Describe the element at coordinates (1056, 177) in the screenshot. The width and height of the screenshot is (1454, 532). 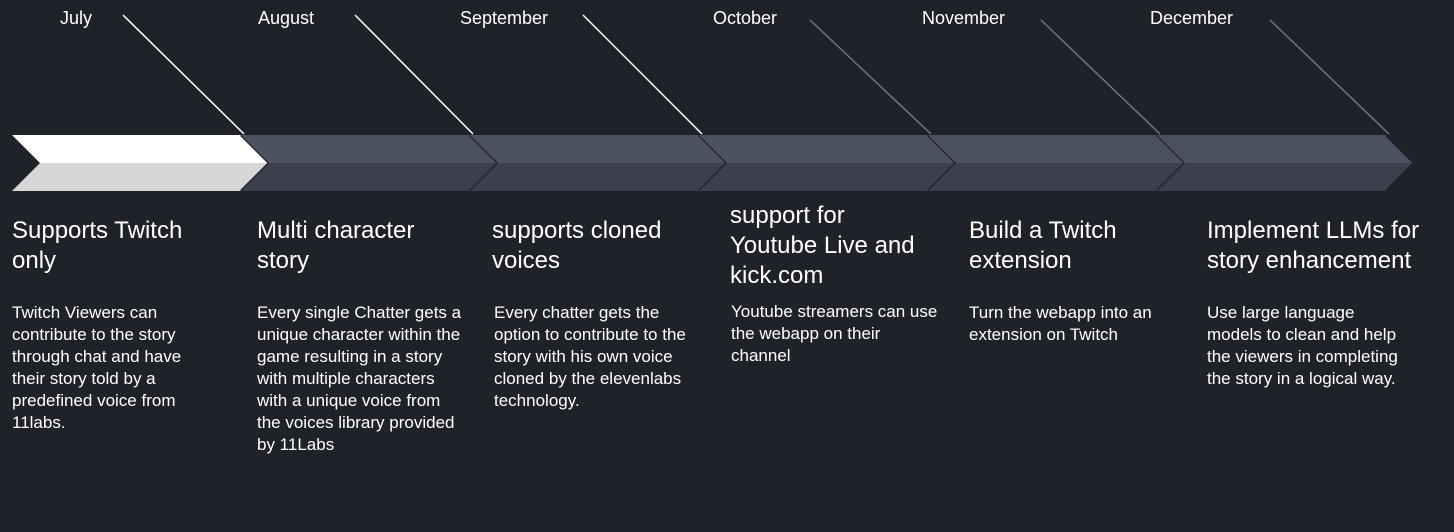
I see `chevron-bottom-november` at that location.